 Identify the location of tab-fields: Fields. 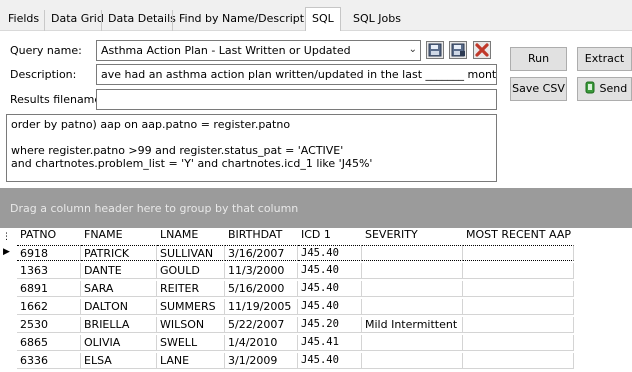
(23, 20).